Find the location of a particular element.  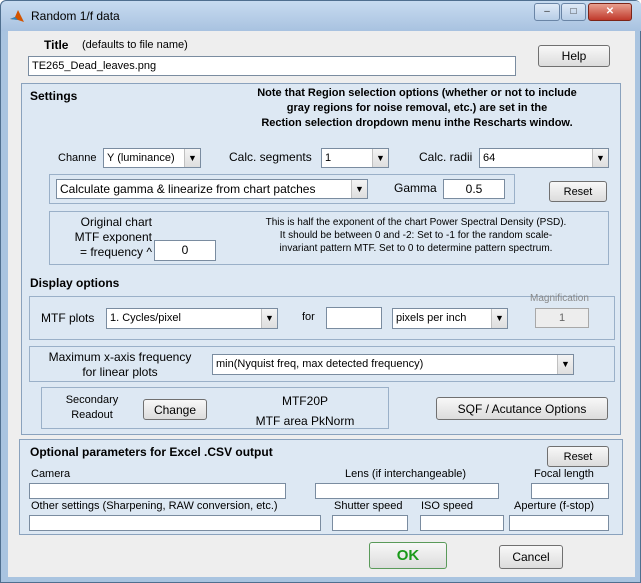

shutter-speed-input is located at coordinates (370, 523).